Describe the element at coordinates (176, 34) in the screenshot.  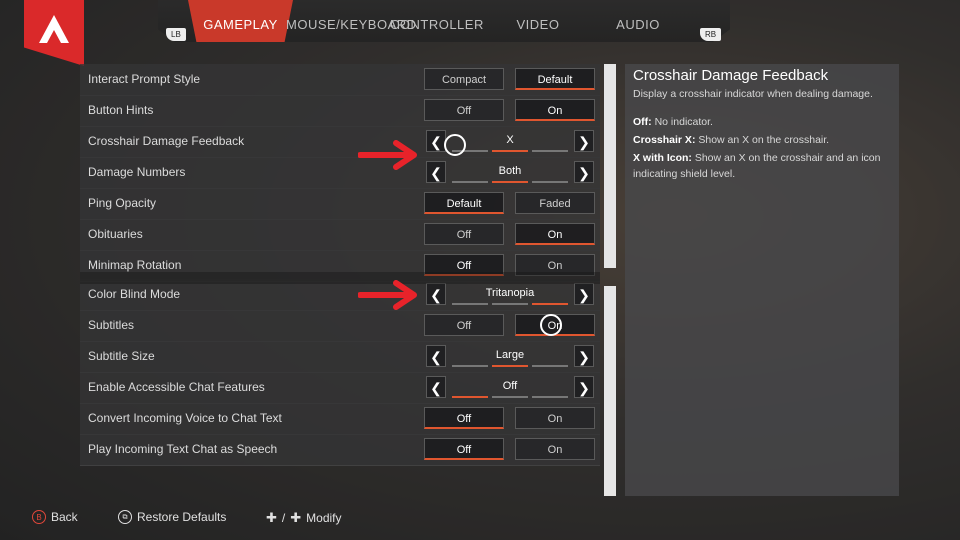
I see `lb-bumper: LB` at that location.